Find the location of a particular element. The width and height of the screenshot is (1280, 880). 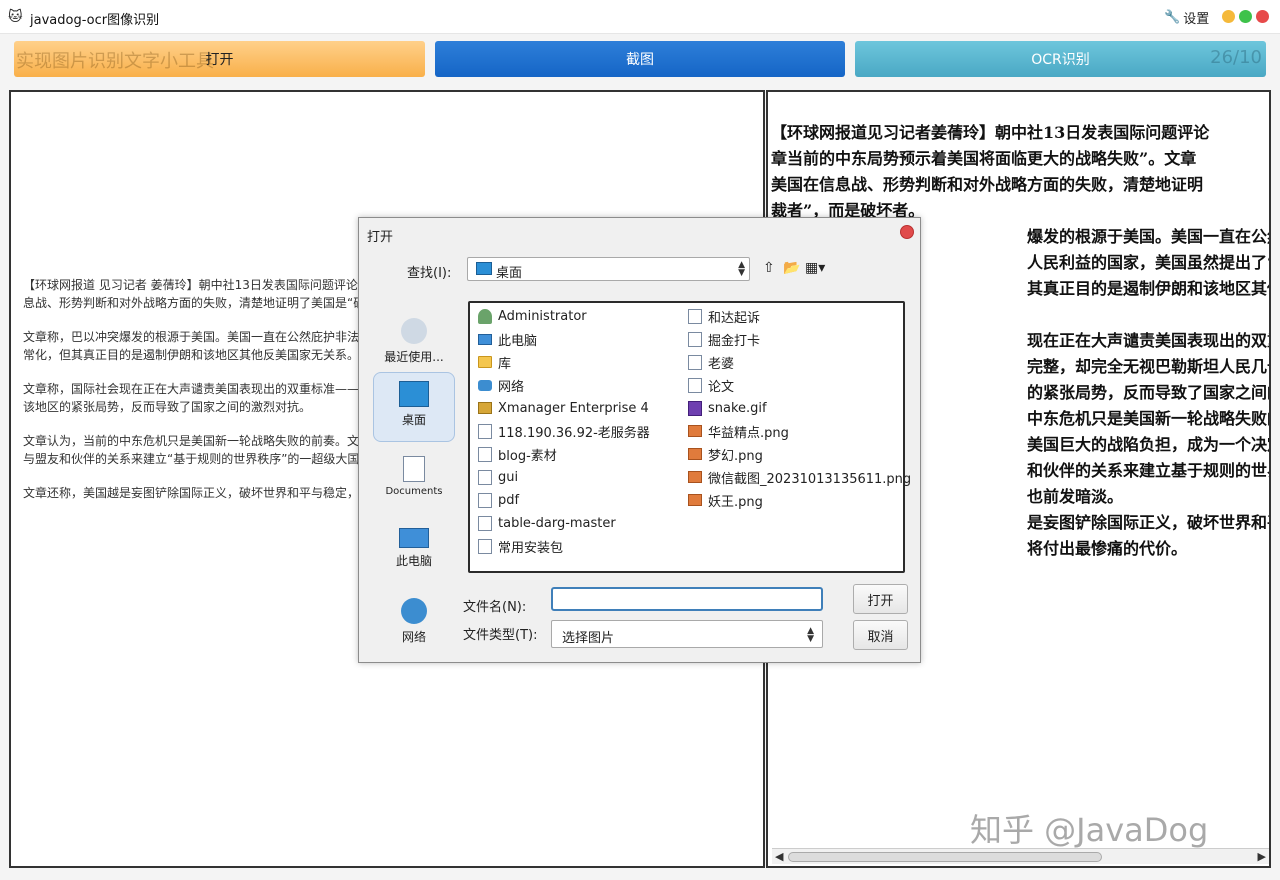

file-name: snake.gif is located at coordinates (737, 408).